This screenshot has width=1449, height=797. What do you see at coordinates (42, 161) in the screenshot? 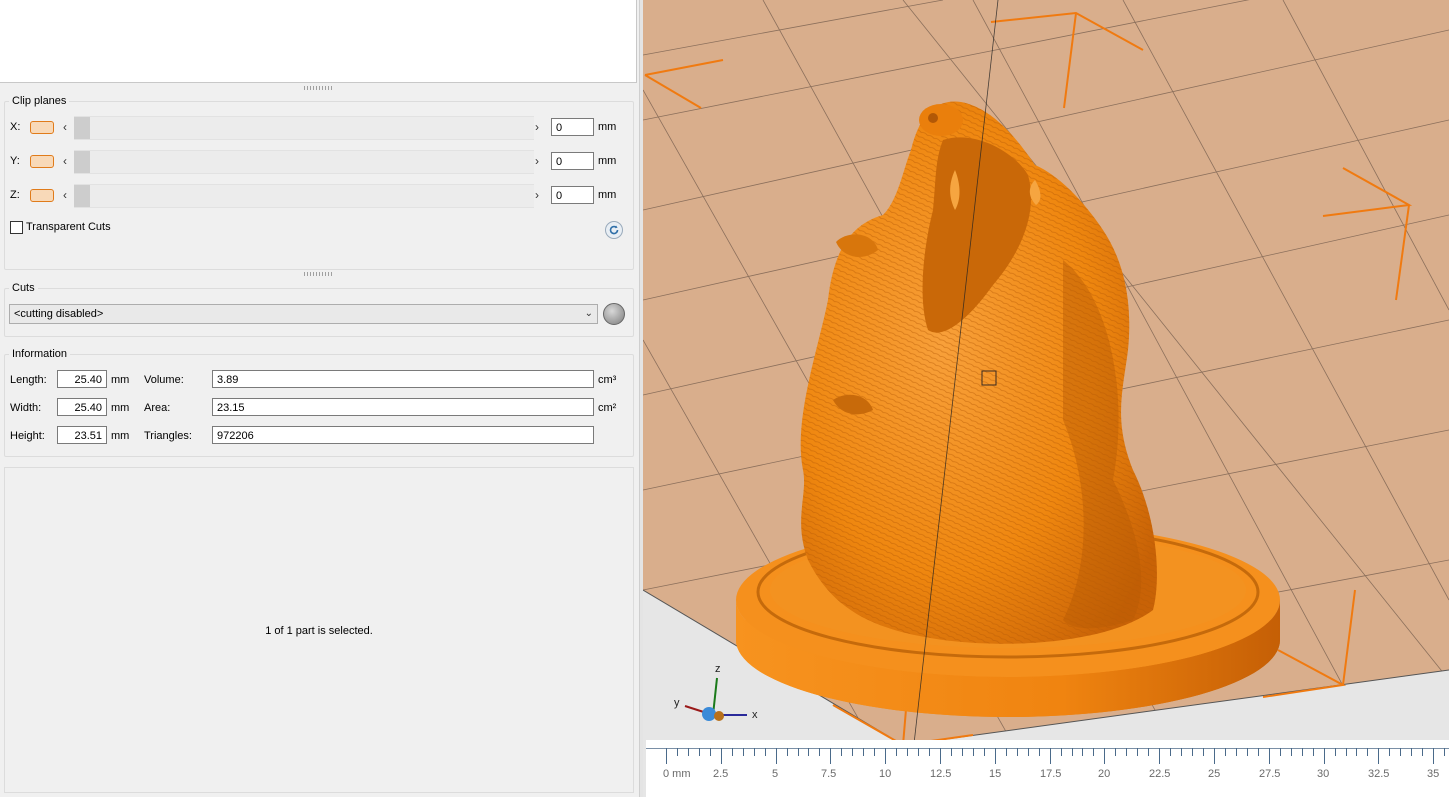
I see `clip-y-toggle` at bounding box center [42, 161].